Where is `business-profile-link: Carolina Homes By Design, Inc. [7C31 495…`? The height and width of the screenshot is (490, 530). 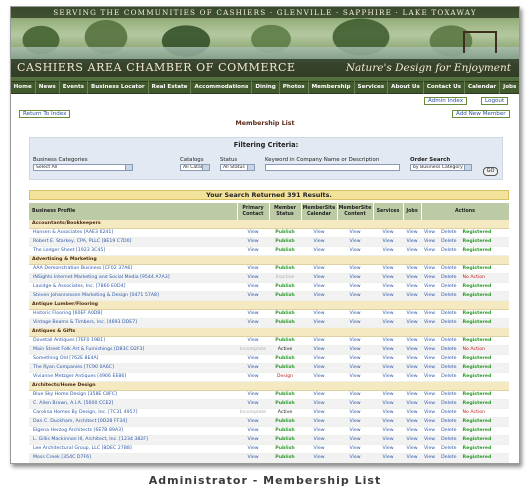
business-profile-link: Carolina Homes By Design, Inc. [7C31 495… is located at coordinates (133, 413).